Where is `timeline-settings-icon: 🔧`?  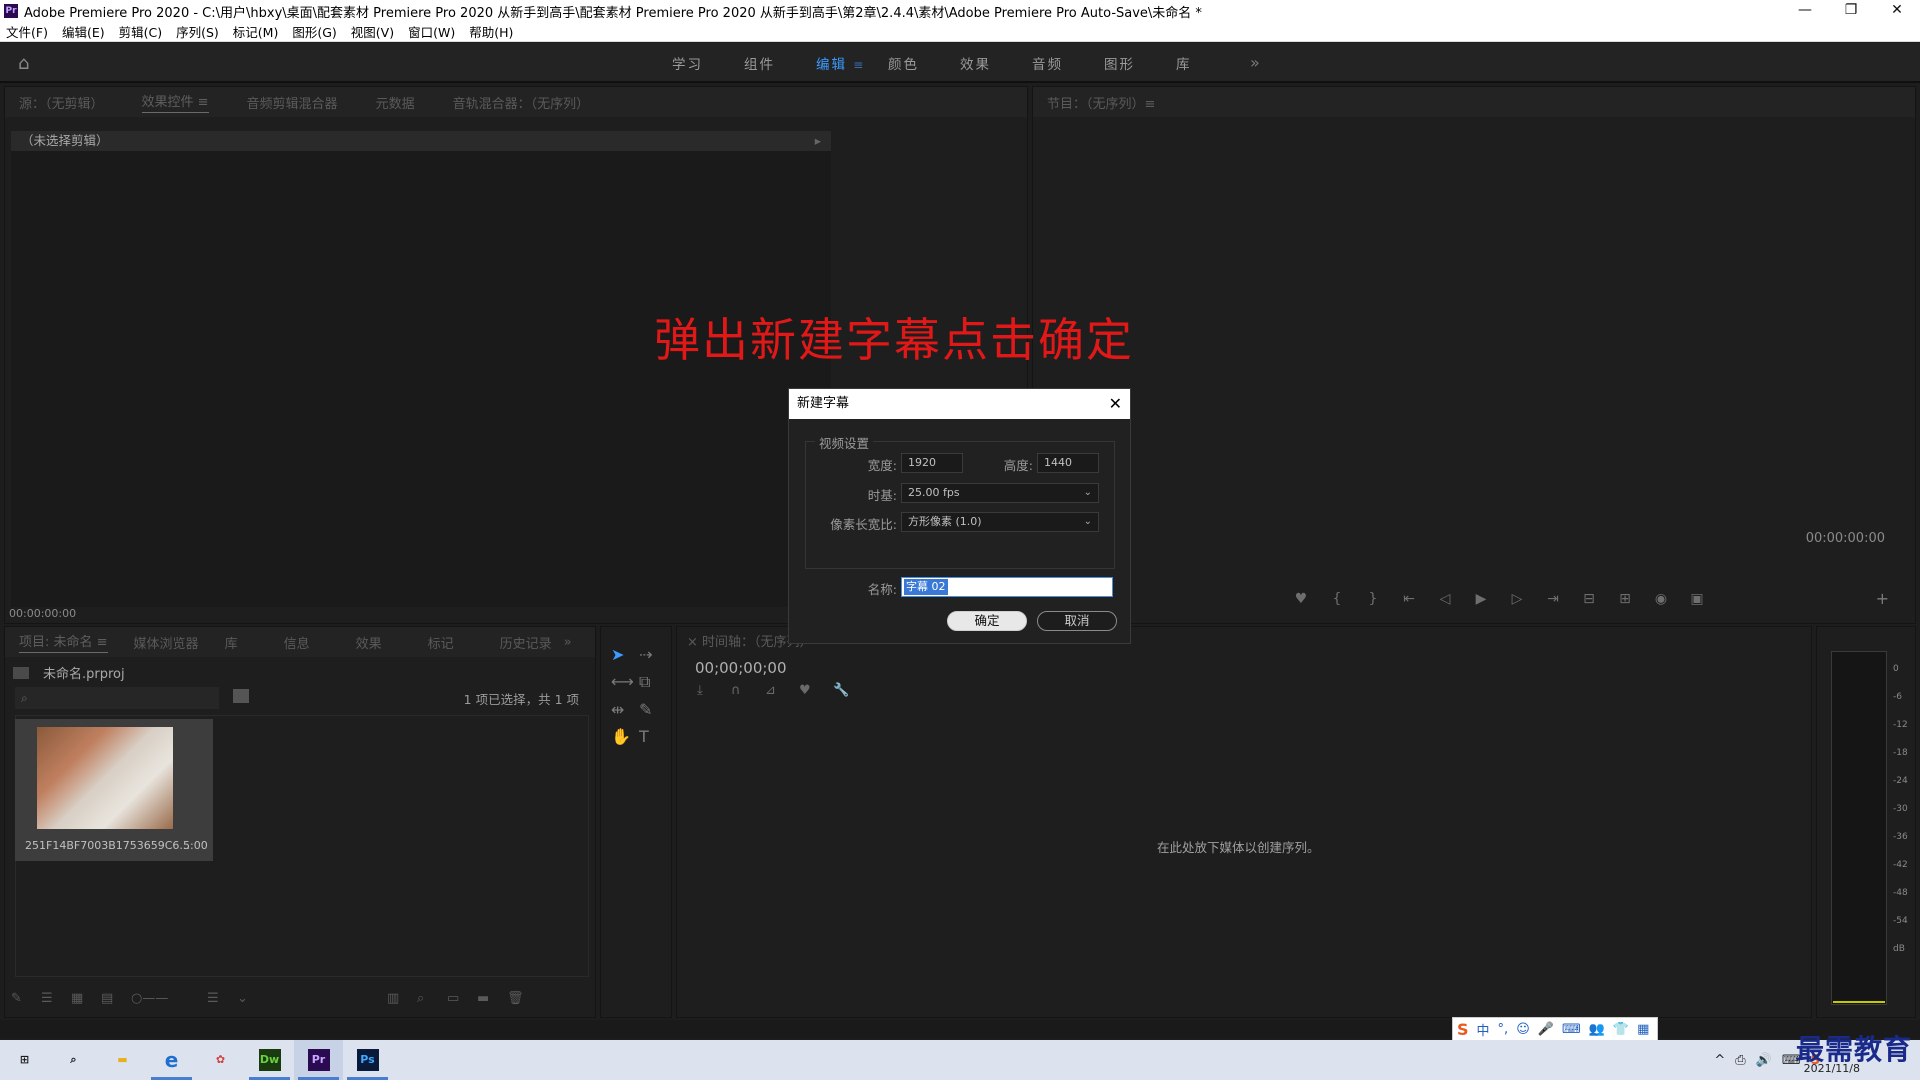 timeline-settings-icon: 🔧 is located at coordinates (850, 690).